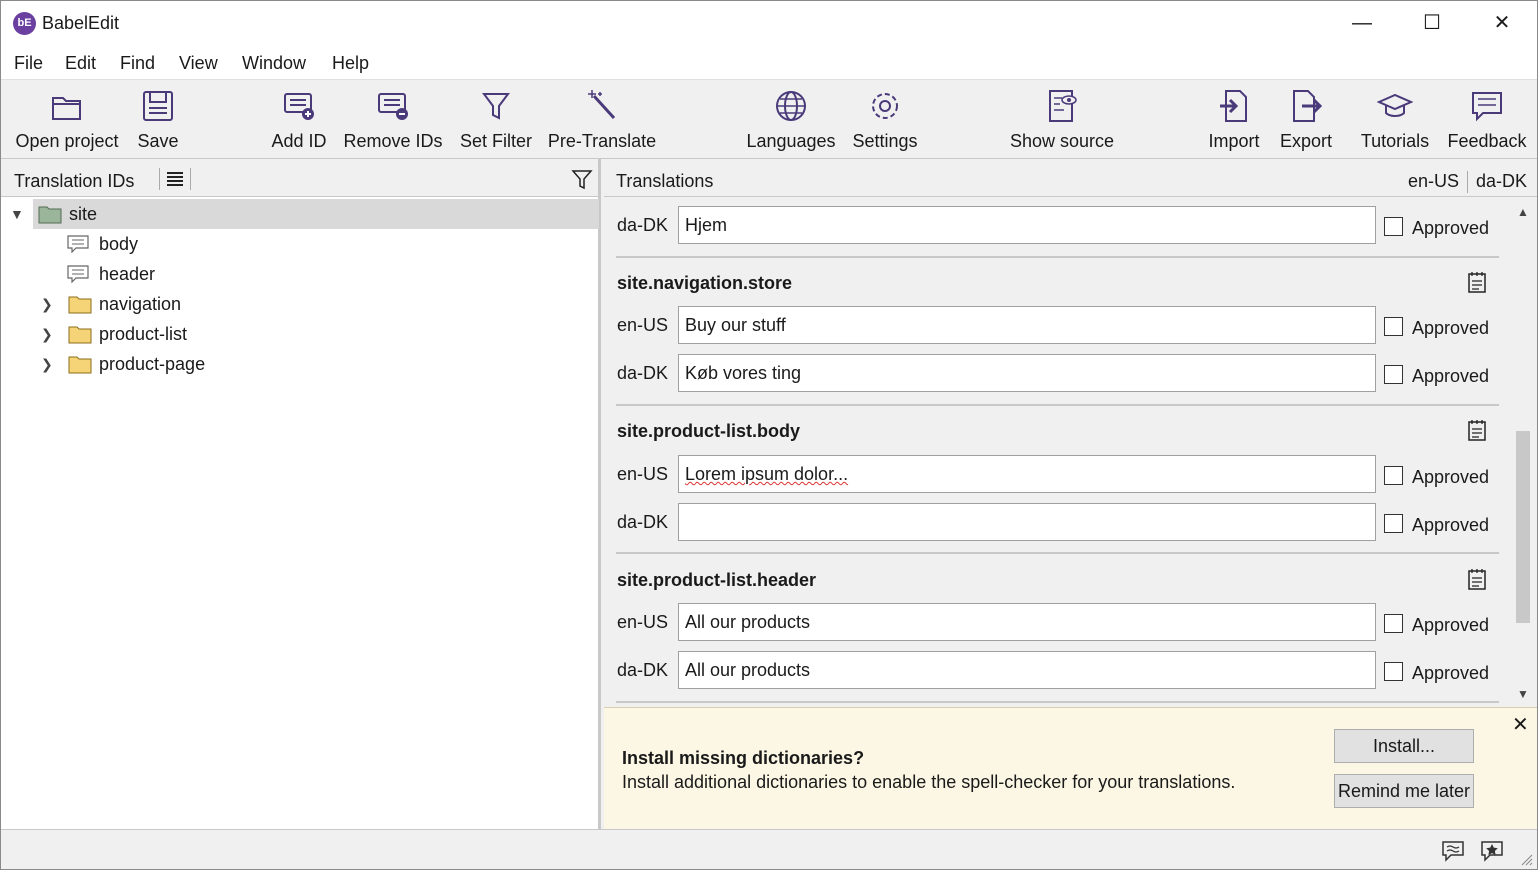  I want to click on settings-button: Settings, so click(885, 120).